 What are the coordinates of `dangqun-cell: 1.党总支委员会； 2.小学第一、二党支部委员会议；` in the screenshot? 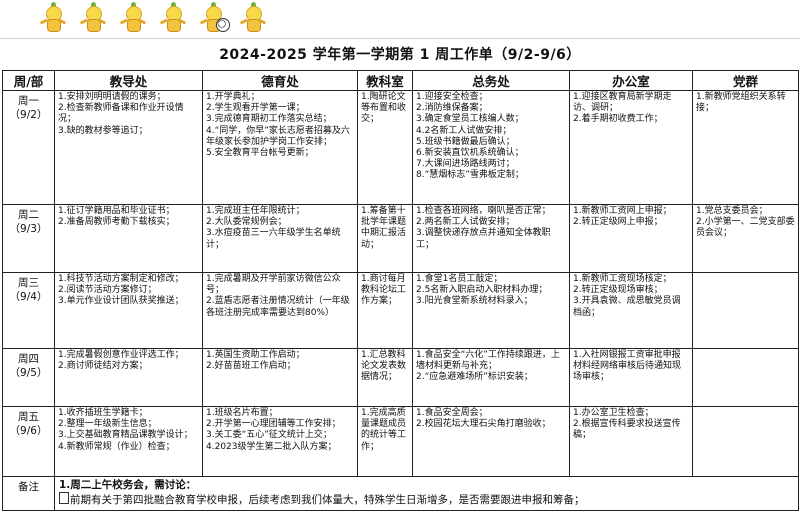 It's located at (745, 238).